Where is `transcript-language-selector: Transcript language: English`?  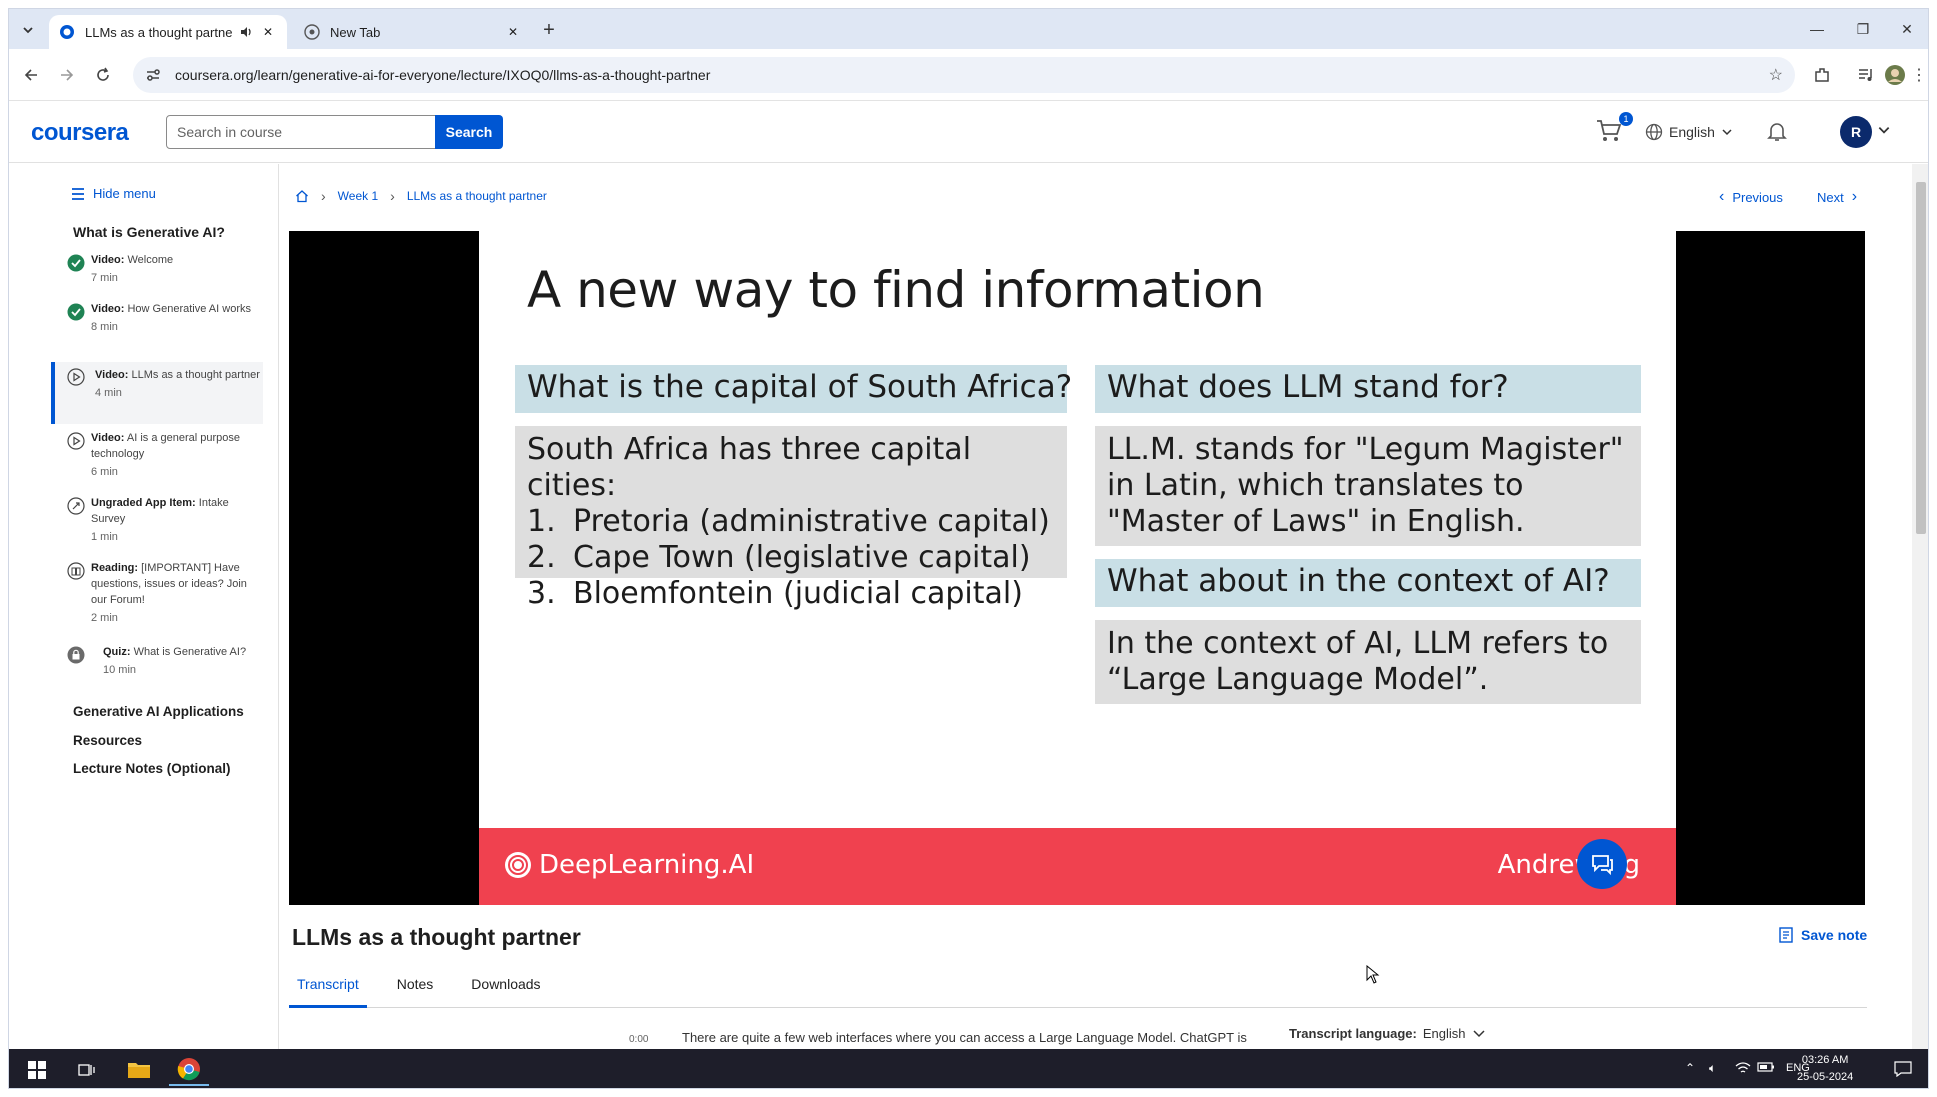
transcript-language-selector: Transcript language: English is located at coordinates (1387, 1033).